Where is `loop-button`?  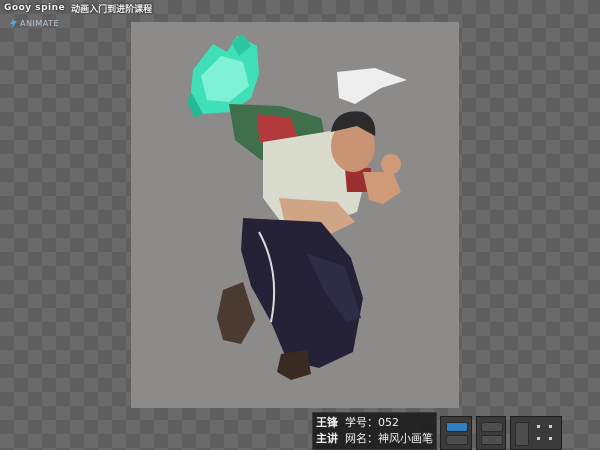
loop-button is located at coordinates (457, 440).